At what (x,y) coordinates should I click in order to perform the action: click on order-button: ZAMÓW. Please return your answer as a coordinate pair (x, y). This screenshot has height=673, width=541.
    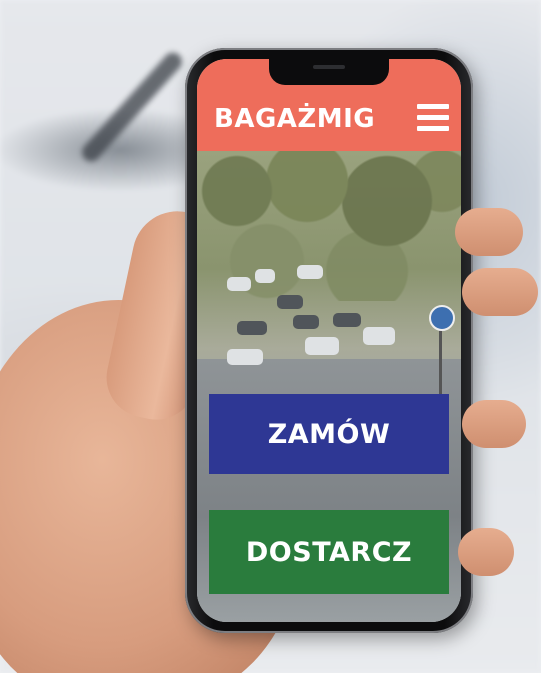
    Looking at the image, I should click on (329, 434).